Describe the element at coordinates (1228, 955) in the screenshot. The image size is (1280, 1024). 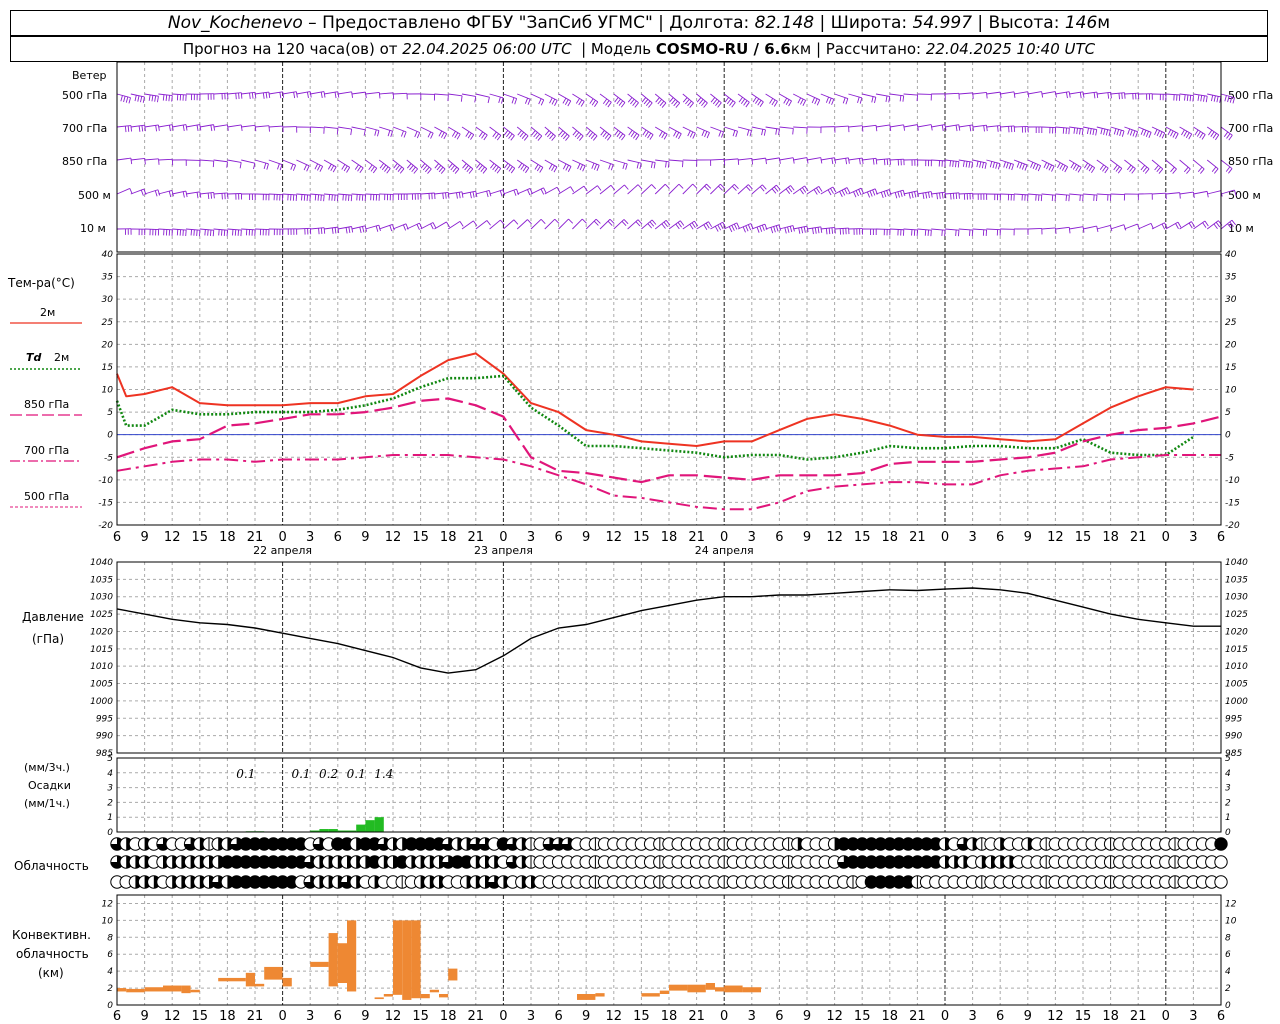
I see `conv-y-tick-right: 6` at that location.